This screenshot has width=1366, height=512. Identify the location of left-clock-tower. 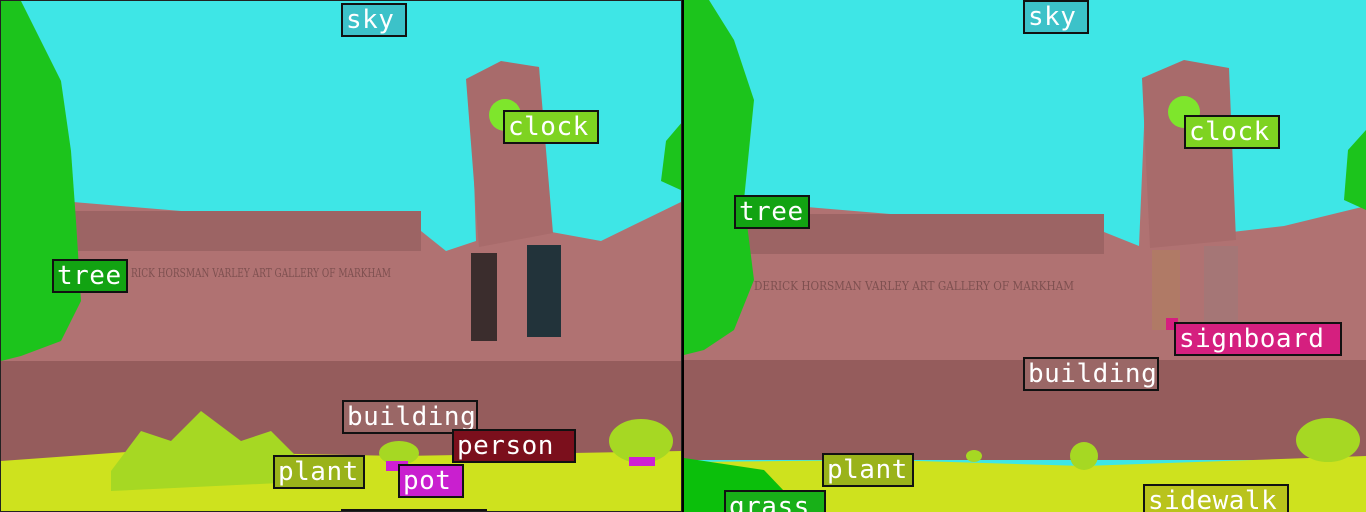
(509, 154).